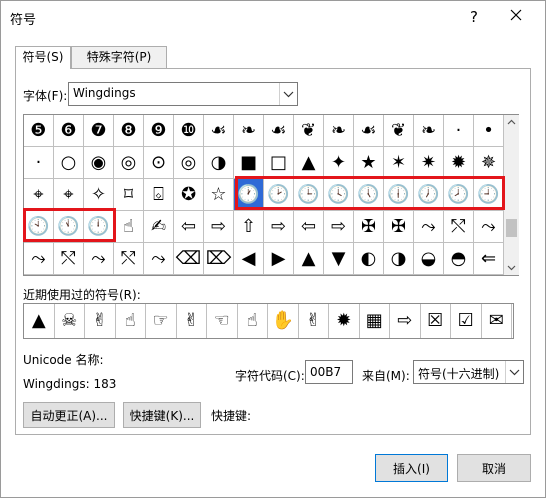 The height and width of the screenshot is (498, 546). What do you see at coordinates (129, 195) in the screenshot?
I see `symbol-cell: ⌑` at bounding box center [129, 195].